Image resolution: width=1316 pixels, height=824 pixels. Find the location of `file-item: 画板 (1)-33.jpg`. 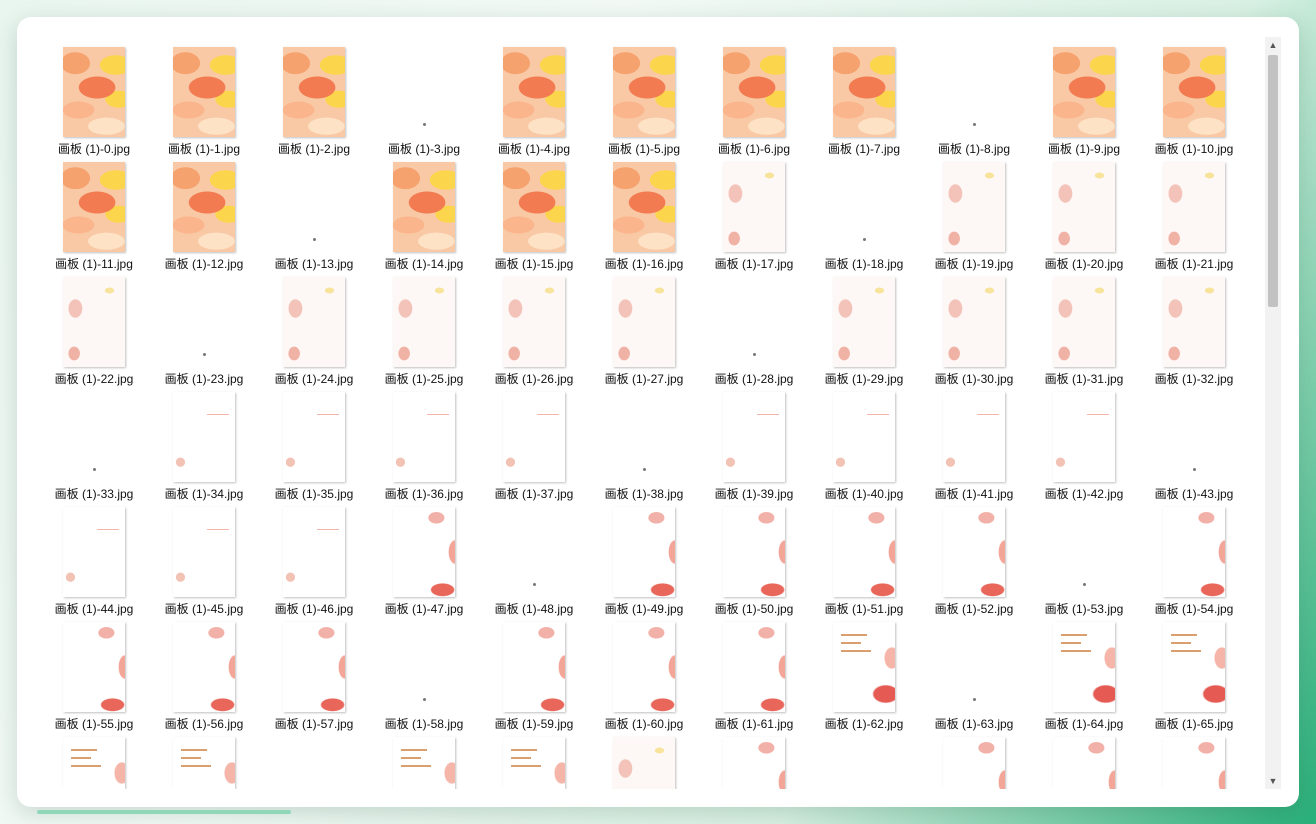

file-item: 画板 (1)-33.jpg is located at coordinates (94, 441).